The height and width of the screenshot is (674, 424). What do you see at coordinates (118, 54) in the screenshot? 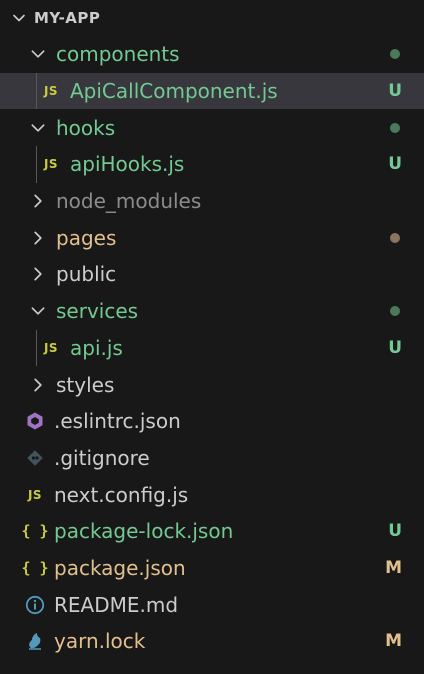
I see `item-label: components` at bounding box center [118, 54].